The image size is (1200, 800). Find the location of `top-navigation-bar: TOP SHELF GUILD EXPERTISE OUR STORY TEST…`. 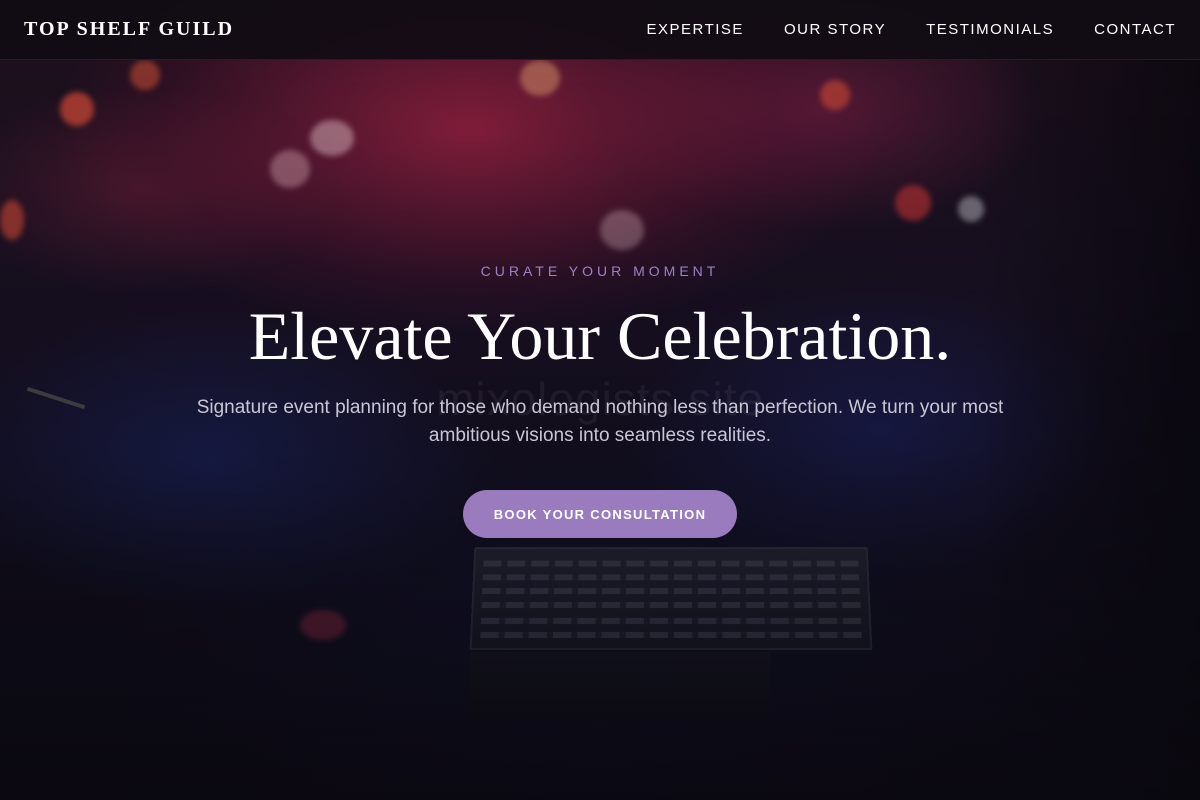

top-navigation-bar: TOP SHELF GUILD EXPERTISE OUR STORY TEST… is located at coordinates (600, 30).